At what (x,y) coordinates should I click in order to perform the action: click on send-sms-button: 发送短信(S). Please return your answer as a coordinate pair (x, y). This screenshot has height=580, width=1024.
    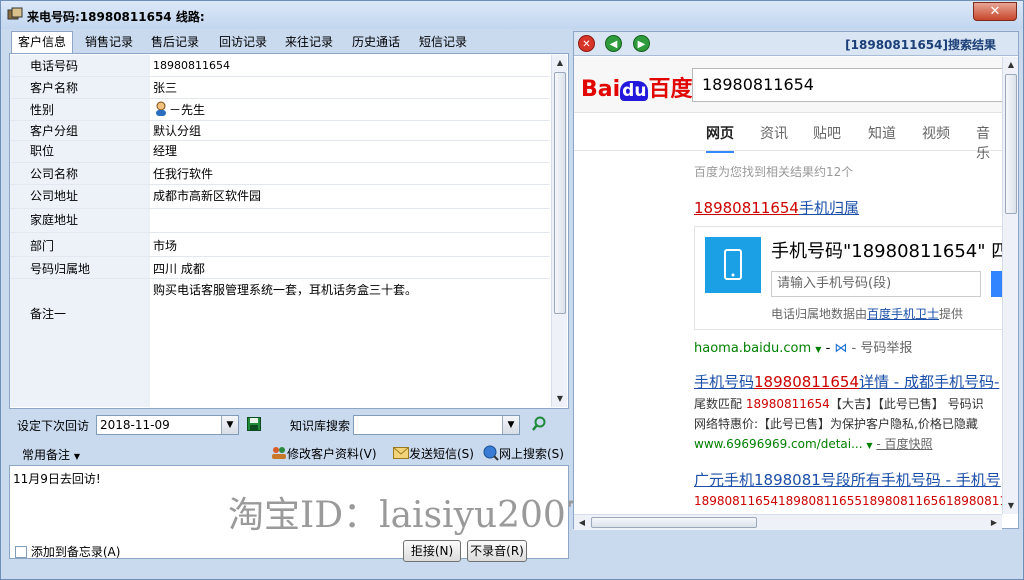
    Looking at the image, I should click on (433, 453).